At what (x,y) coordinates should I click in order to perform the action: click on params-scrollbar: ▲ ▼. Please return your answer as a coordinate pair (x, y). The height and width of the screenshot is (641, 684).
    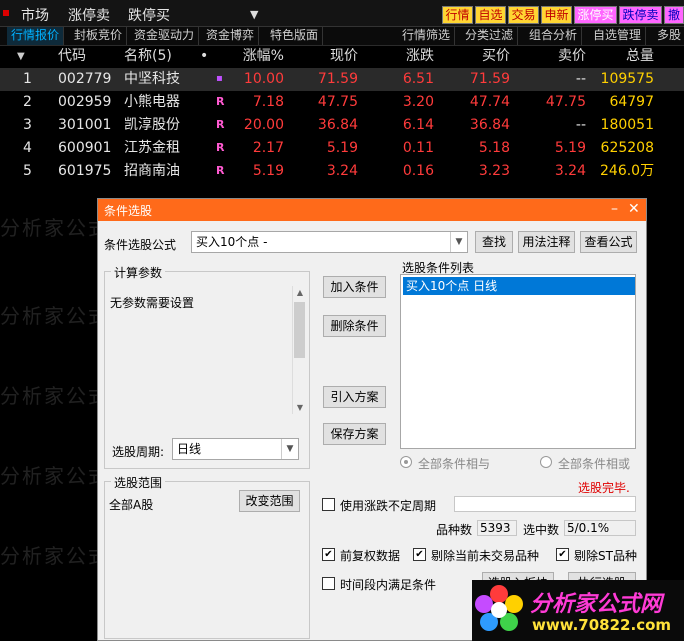
    Looking at the image, I should click on (299, 350).